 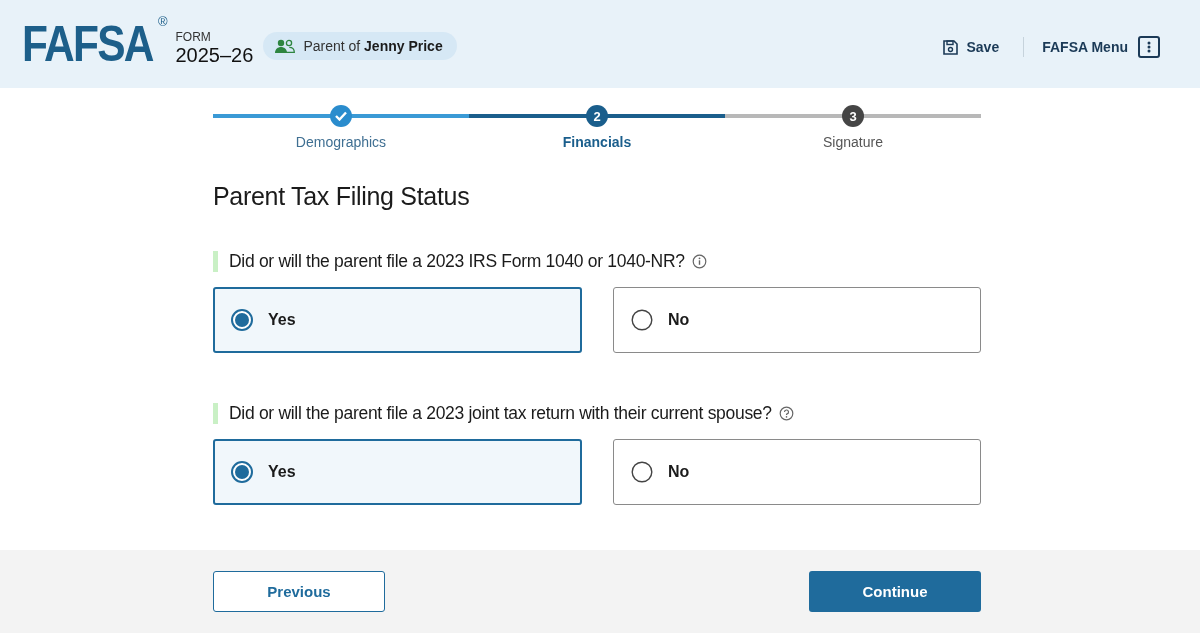 What do you see at coordinates (285, 46) in the screenshot?
I see `people-icon` at bounding box center [285, 46].